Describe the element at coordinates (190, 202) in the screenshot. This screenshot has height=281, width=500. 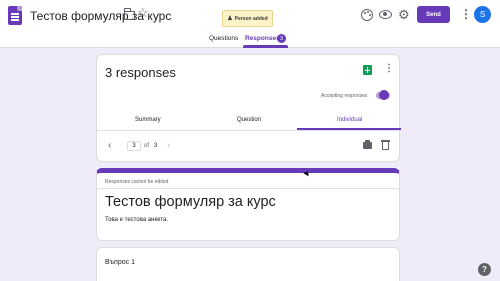
I see `form-title: Тестов формуляр за курс` at that location.